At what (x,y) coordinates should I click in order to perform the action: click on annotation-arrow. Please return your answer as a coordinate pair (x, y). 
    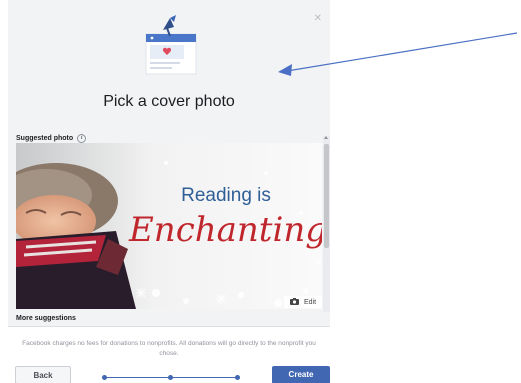
    Looking at the image, I should click on (398, 54).